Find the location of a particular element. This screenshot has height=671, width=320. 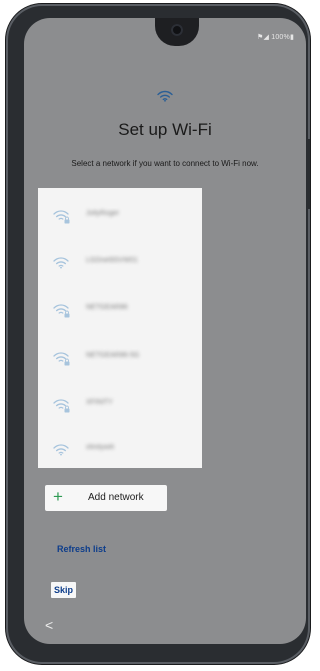

add-network-label: Add network is located at coordinates (116, 497).